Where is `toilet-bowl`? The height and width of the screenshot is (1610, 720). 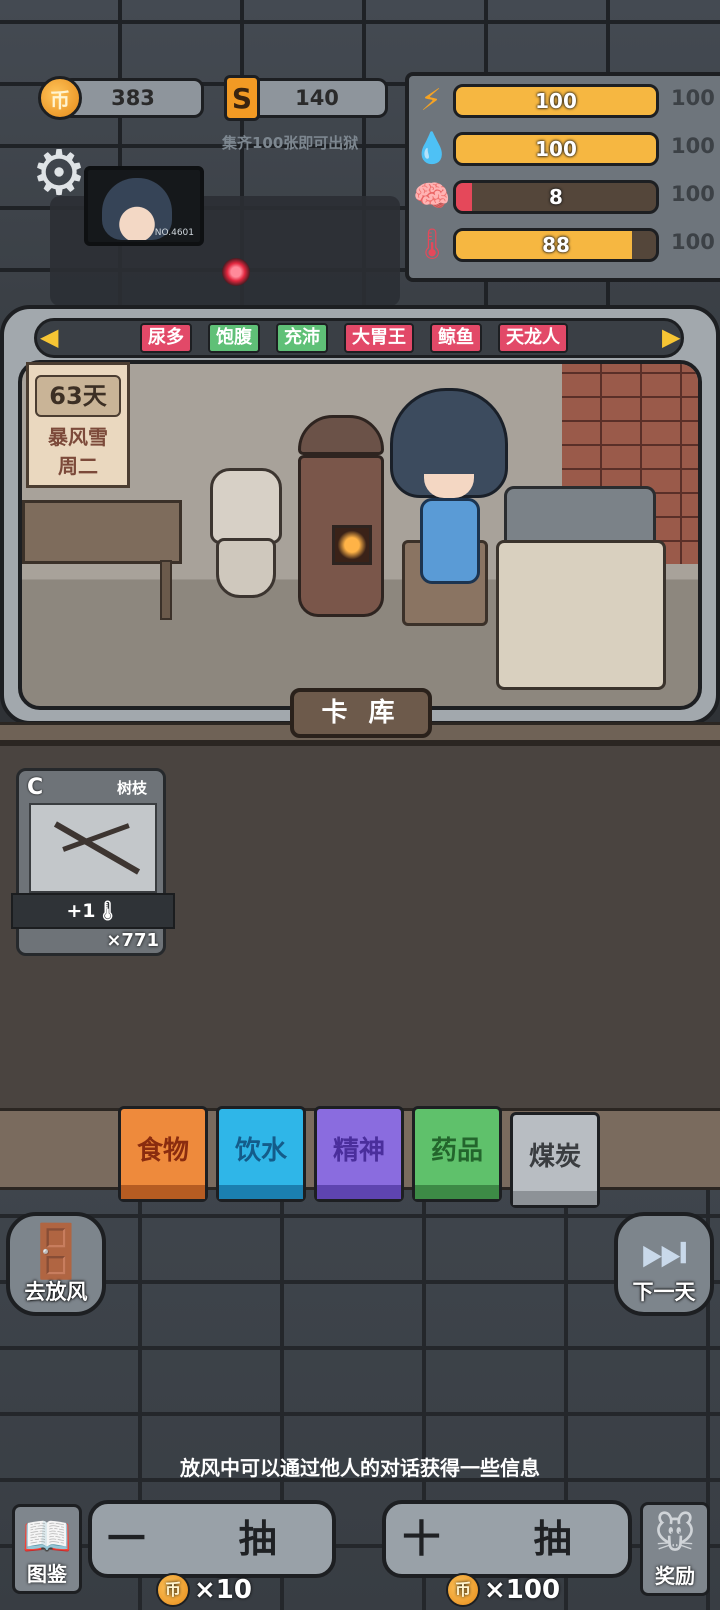
toilet-bowl is located at coordinates (246, 568).